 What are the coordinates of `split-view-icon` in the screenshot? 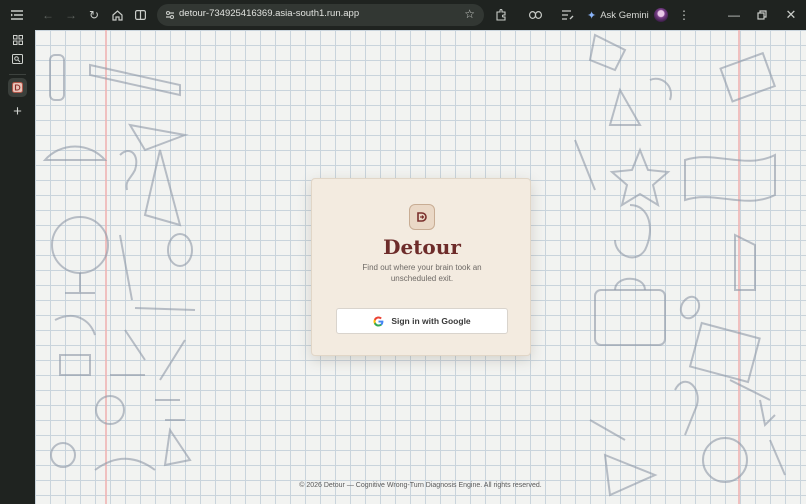 It's located at (140, 15).